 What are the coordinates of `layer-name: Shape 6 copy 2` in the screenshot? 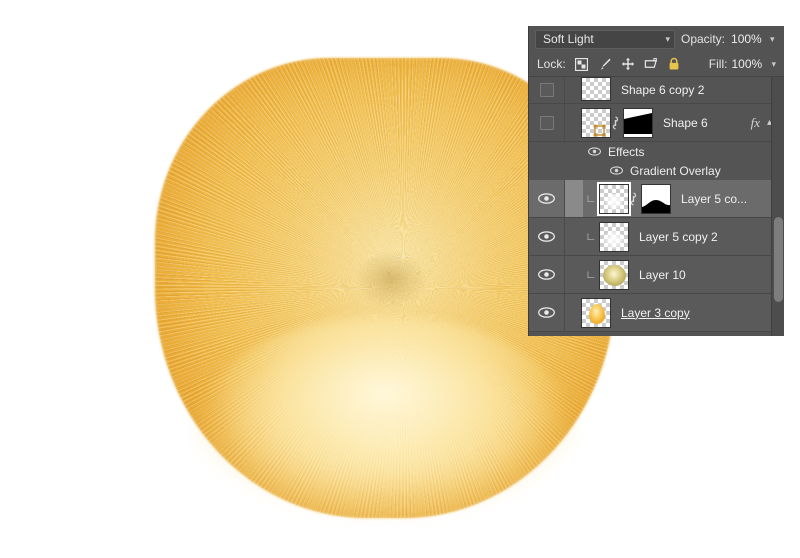 It's located at (663, 90).